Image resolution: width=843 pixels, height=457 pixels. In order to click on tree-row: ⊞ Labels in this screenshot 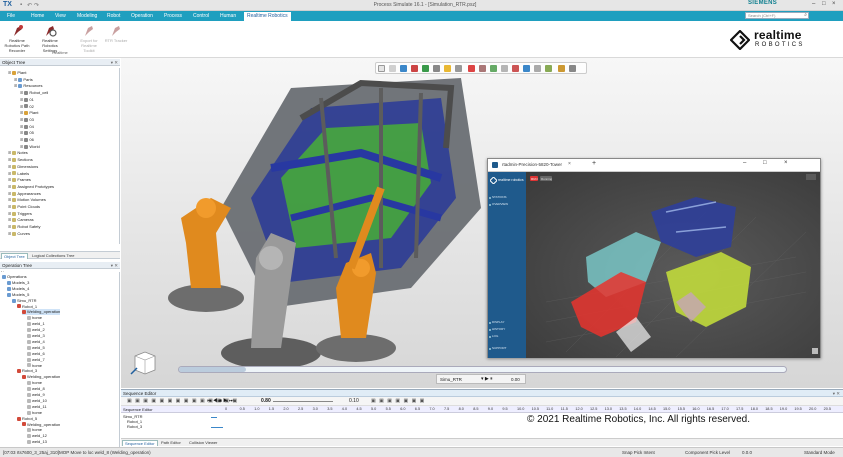, I will do `click(18, 174)`.